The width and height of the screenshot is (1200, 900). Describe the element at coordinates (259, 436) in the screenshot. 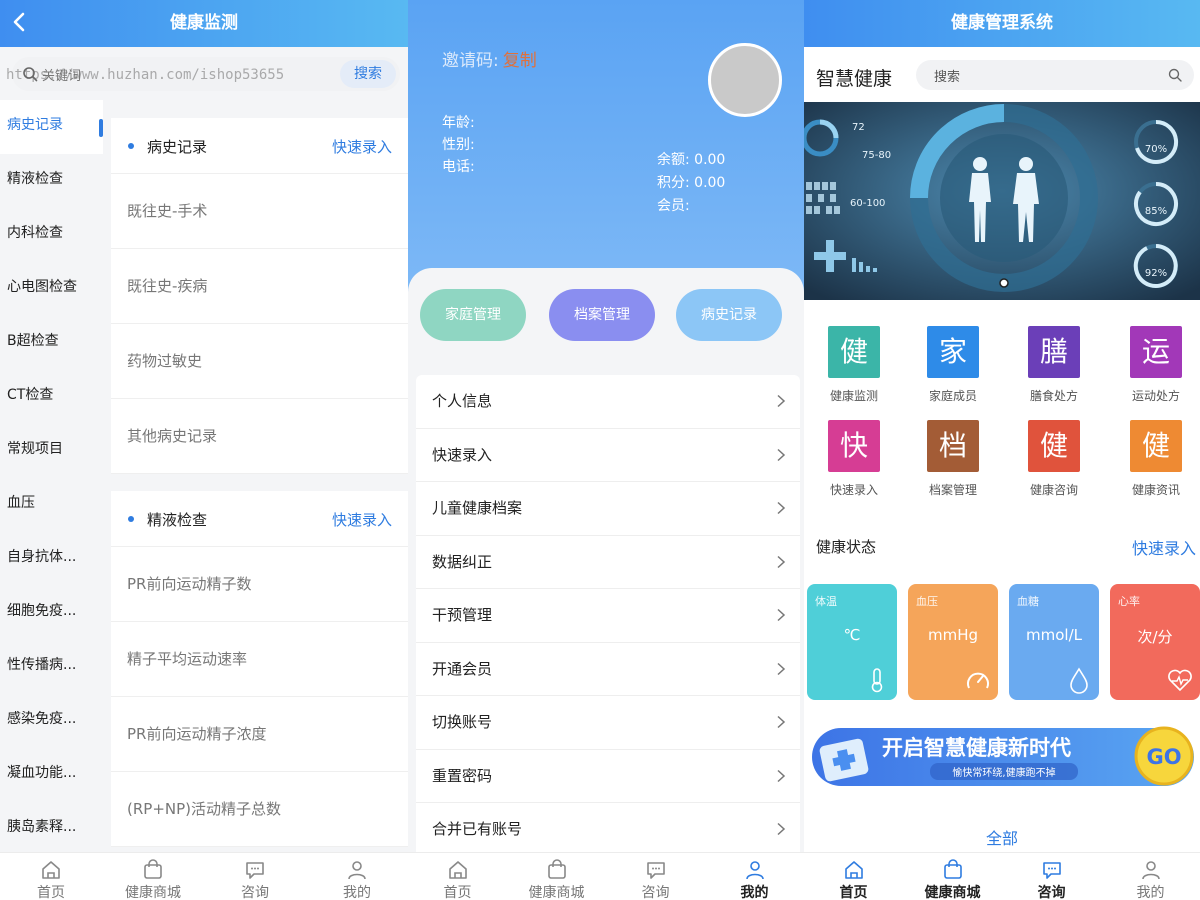

I see `record-row: 其他病史记录` at that location.